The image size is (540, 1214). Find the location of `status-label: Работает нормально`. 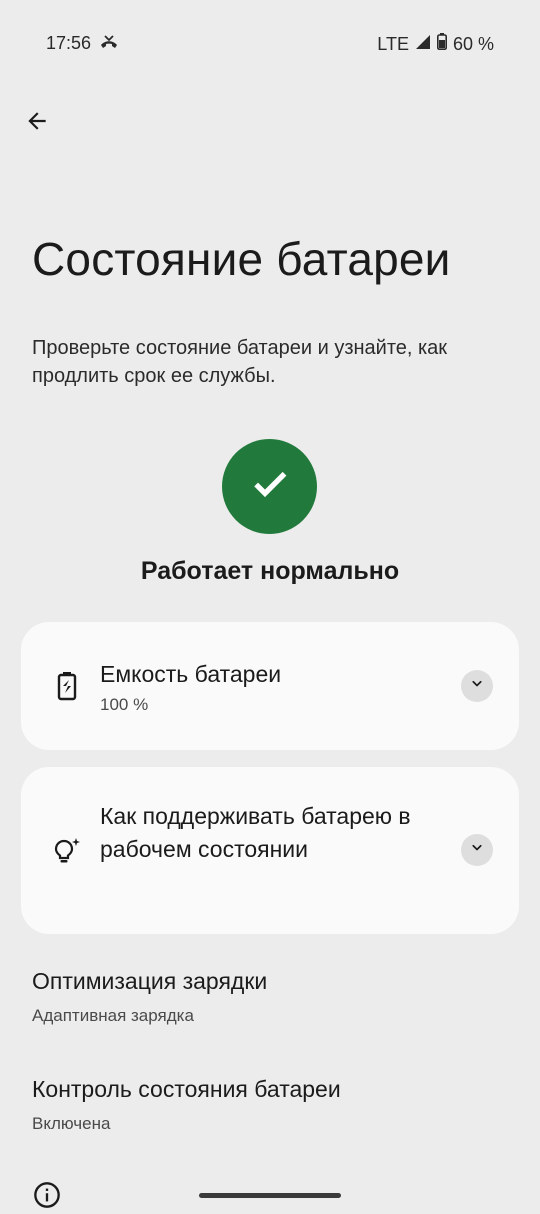

status-label: Работает нормально is located at coordinates (270, 571).